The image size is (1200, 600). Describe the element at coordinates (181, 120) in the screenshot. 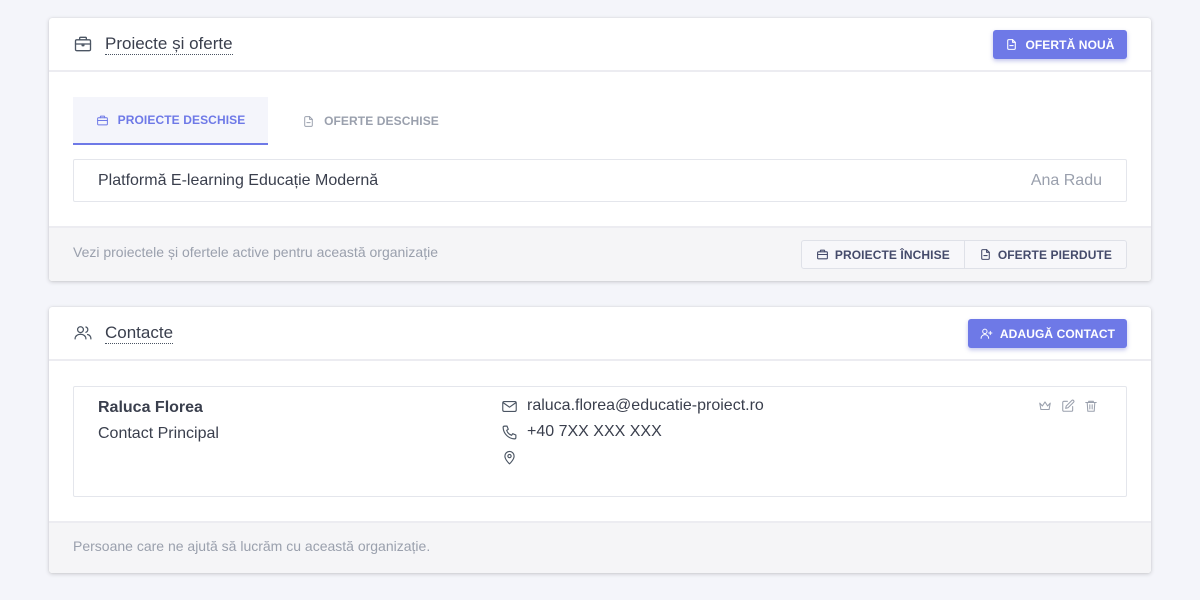

I see `tab-open-projects-label: PROIECTE DESCHISE` at that location.